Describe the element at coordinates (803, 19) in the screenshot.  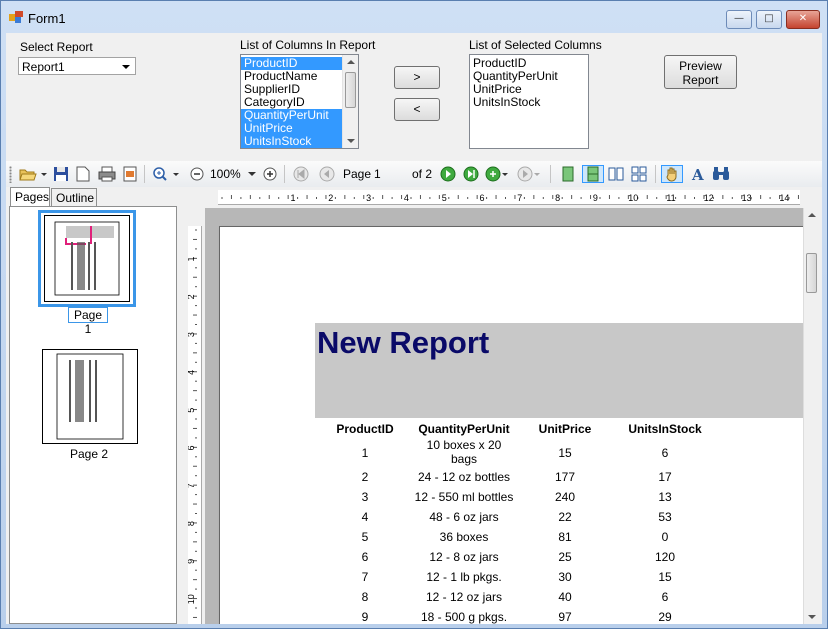
I see `close-button: ✕` at that location.